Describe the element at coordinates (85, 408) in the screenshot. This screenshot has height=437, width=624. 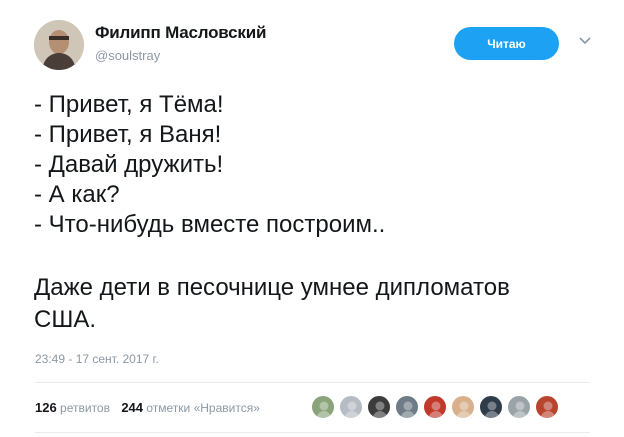
I see `retweets-label: ретвитов` at that location.